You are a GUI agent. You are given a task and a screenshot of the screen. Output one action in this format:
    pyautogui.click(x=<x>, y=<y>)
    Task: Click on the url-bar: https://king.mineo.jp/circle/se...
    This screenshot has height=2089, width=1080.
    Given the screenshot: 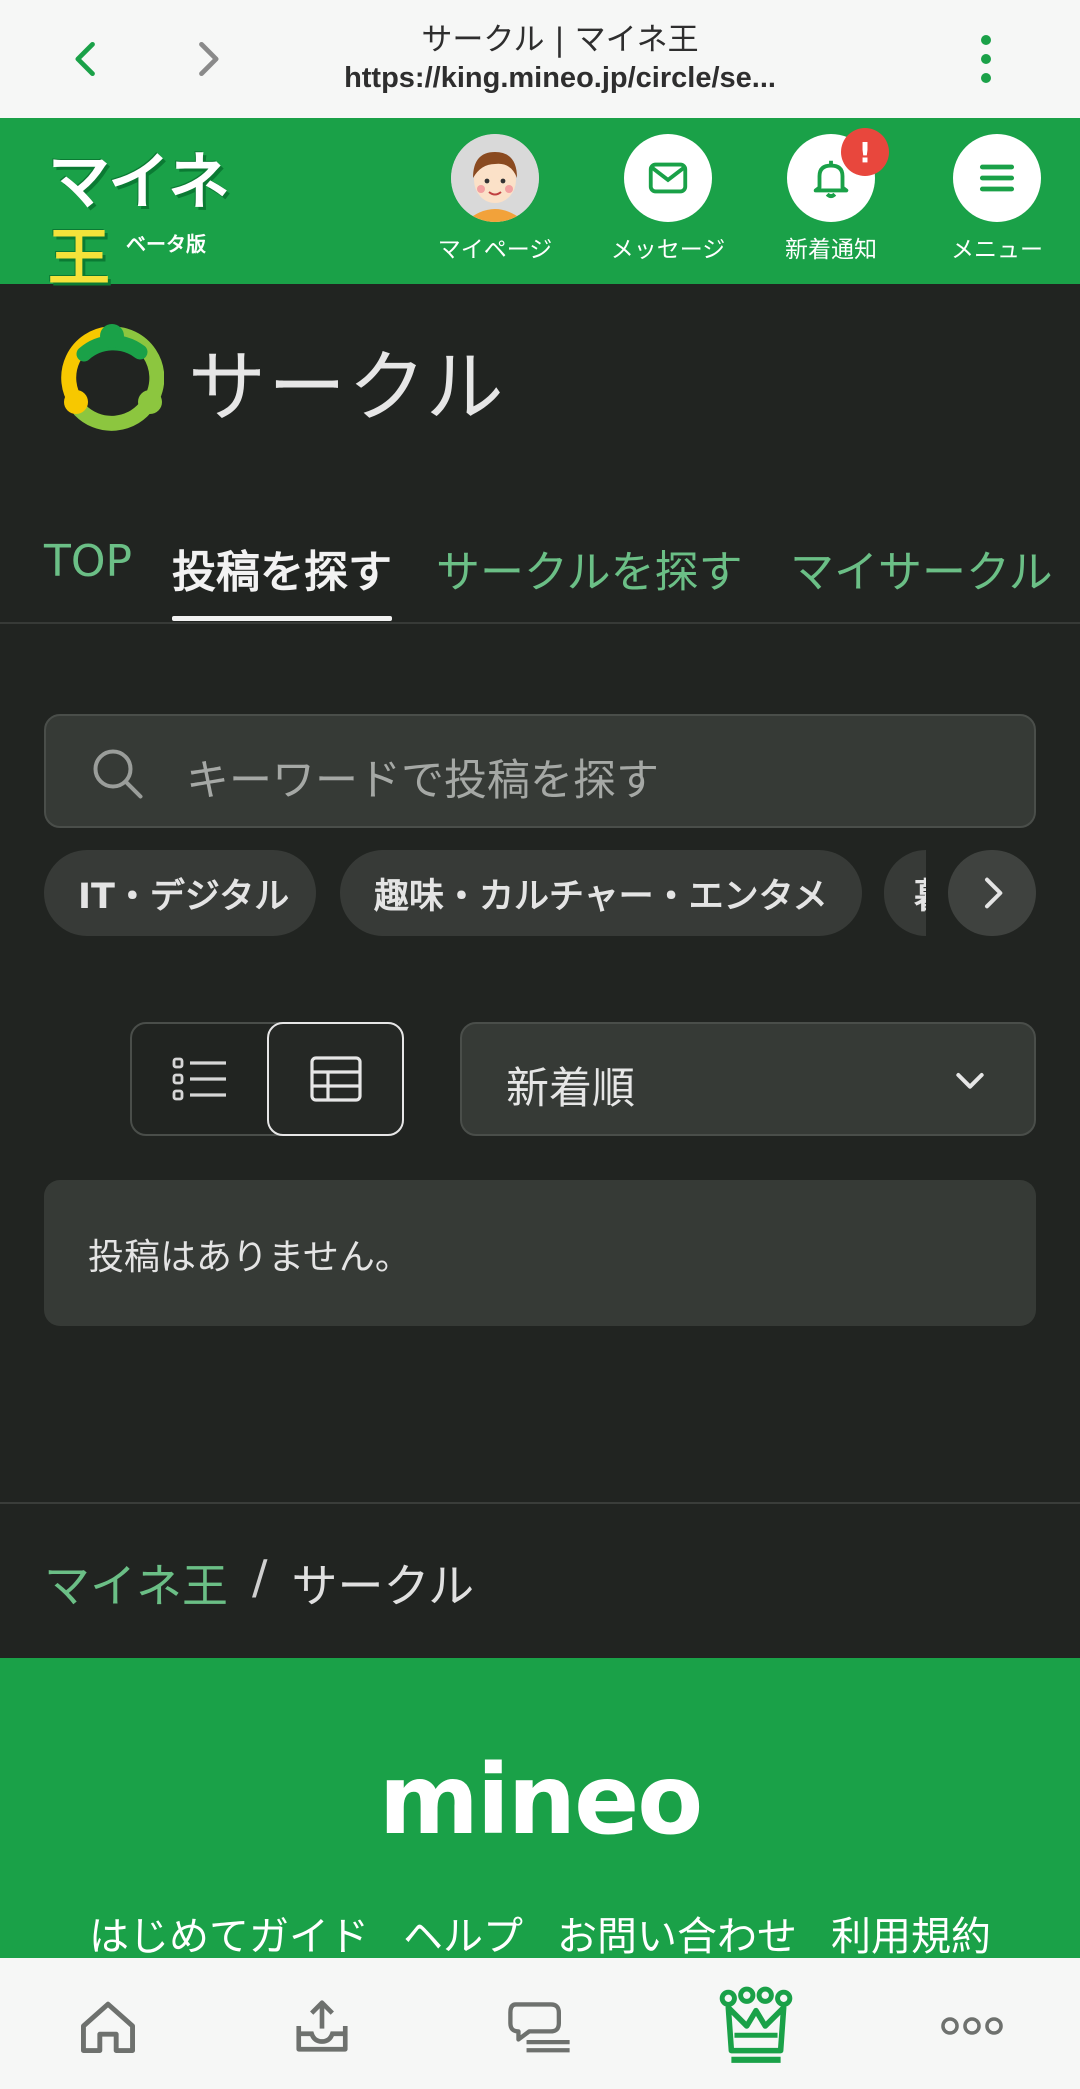 What is the action you would take?
    pyautogui.click(x=560, y=78)
    